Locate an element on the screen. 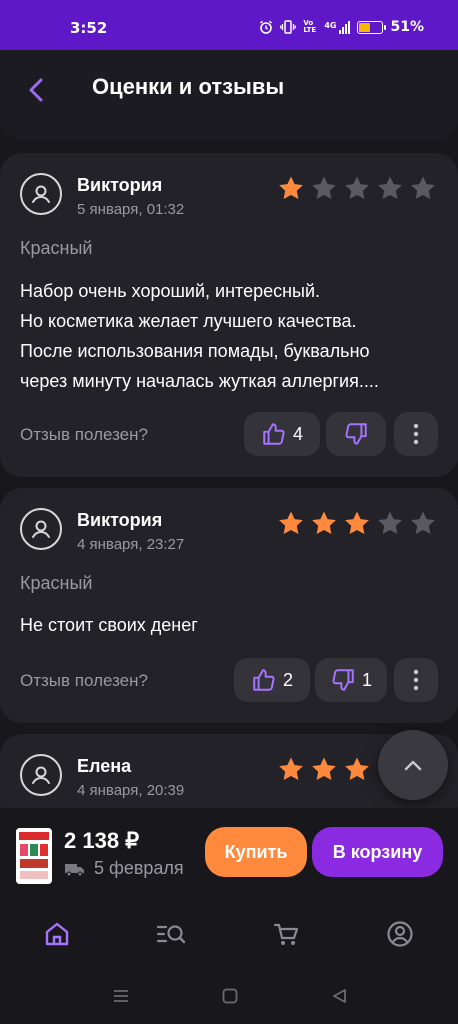 The image size is (458, 1024). like-button: 2 is located at coordinates (272, 680).